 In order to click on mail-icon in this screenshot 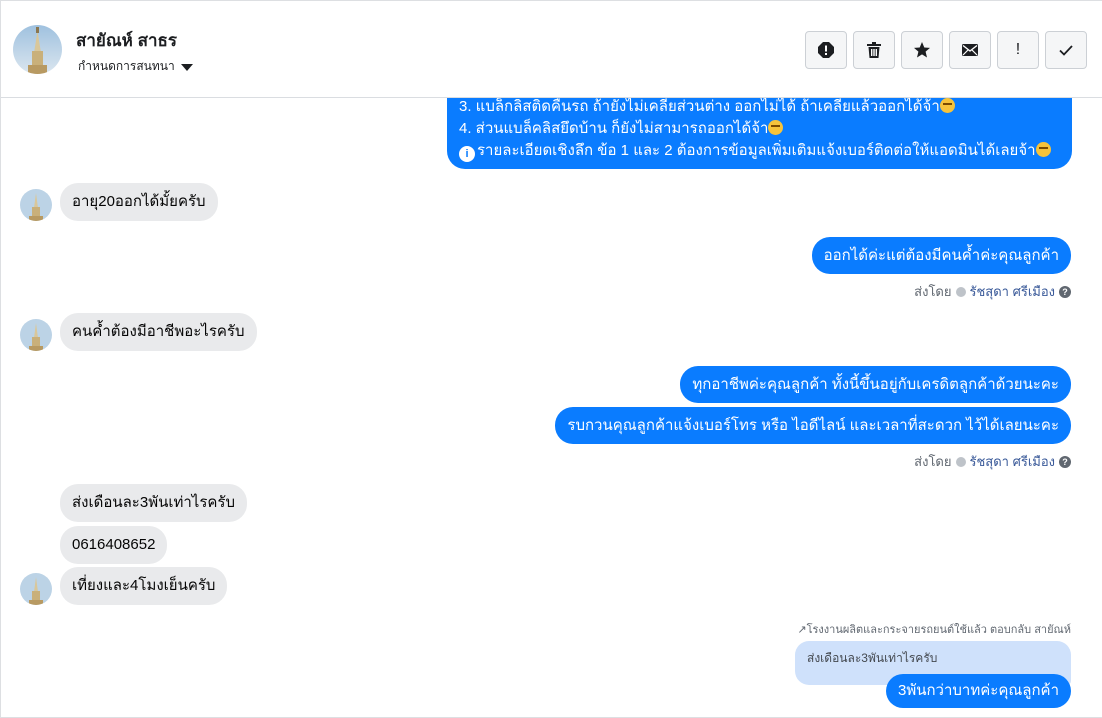, I will do `click(970, 50)`.